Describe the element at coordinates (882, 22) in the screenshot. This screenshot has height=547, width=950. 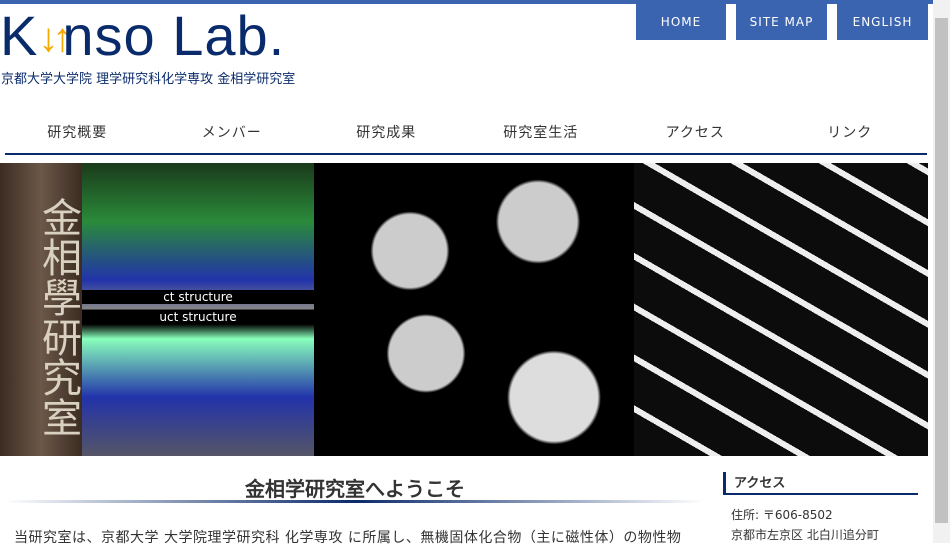
I see `english-button: ENGLISH` at that location.